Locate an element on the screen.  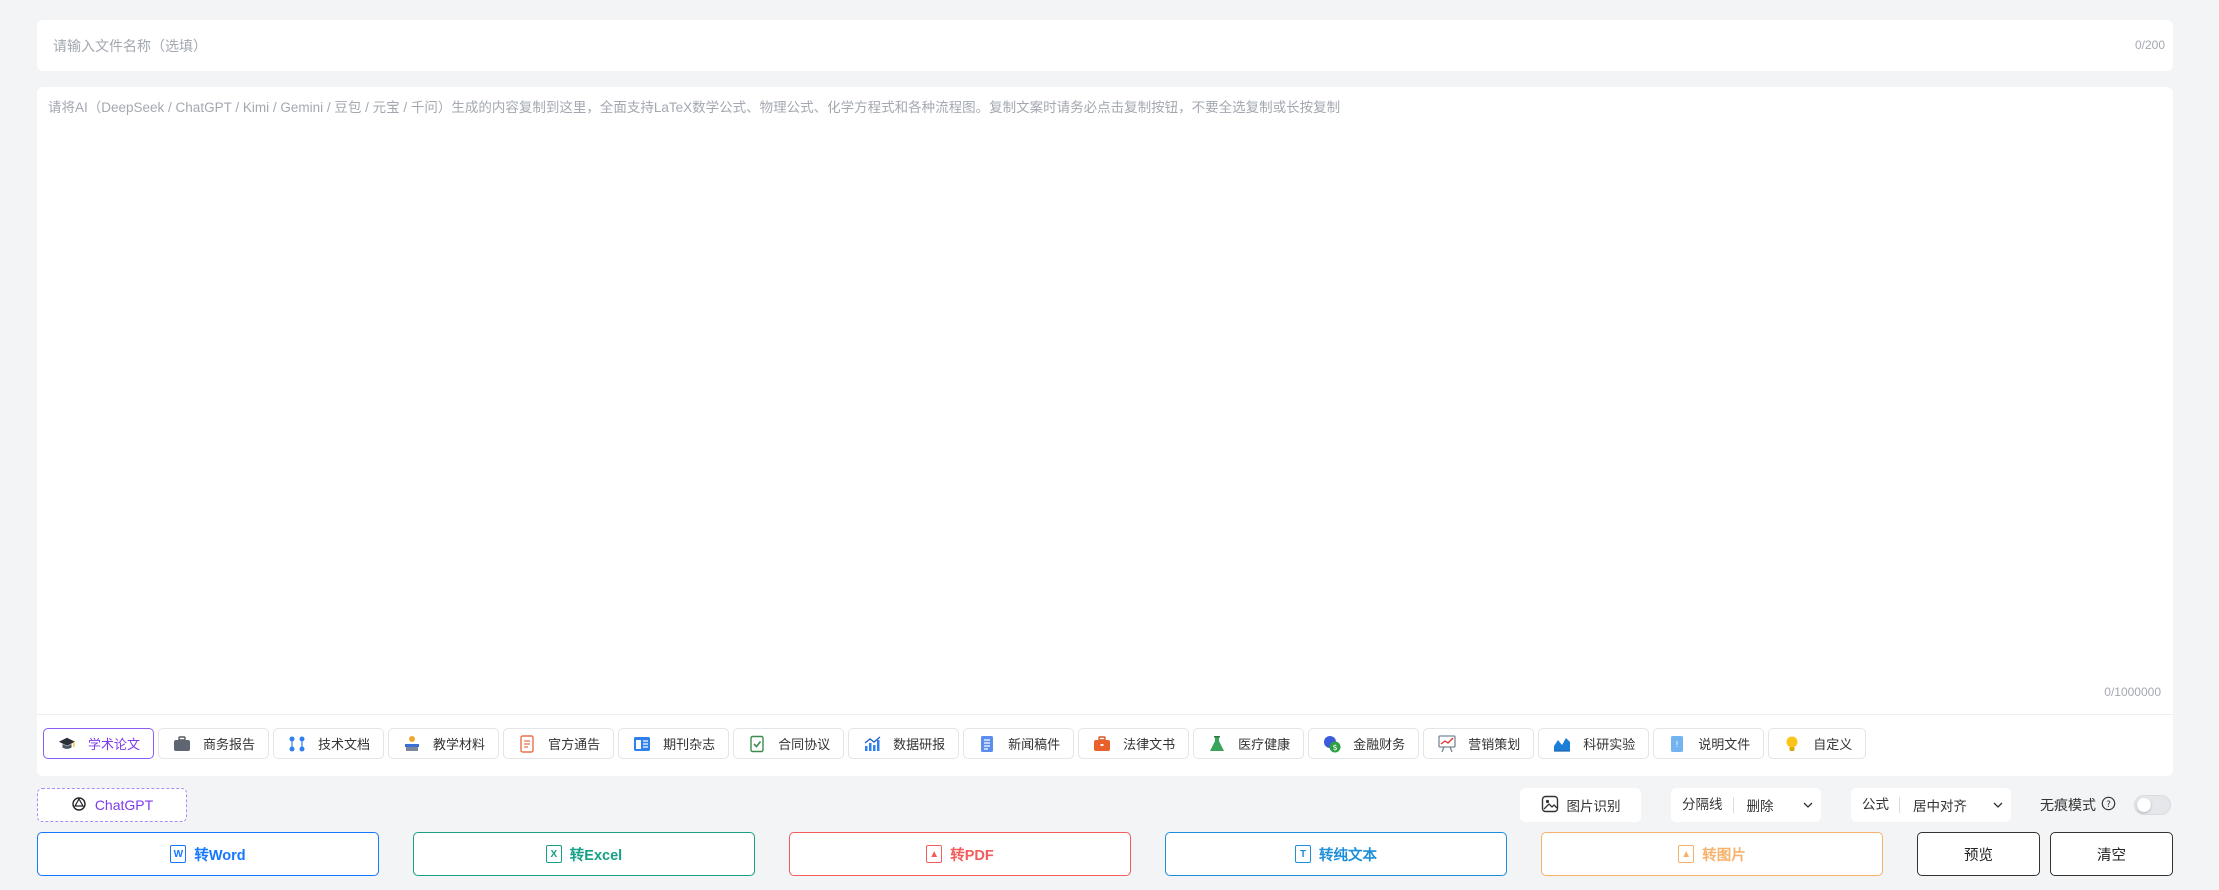
convert-label: 转Word is located at coordinates (220, 855).